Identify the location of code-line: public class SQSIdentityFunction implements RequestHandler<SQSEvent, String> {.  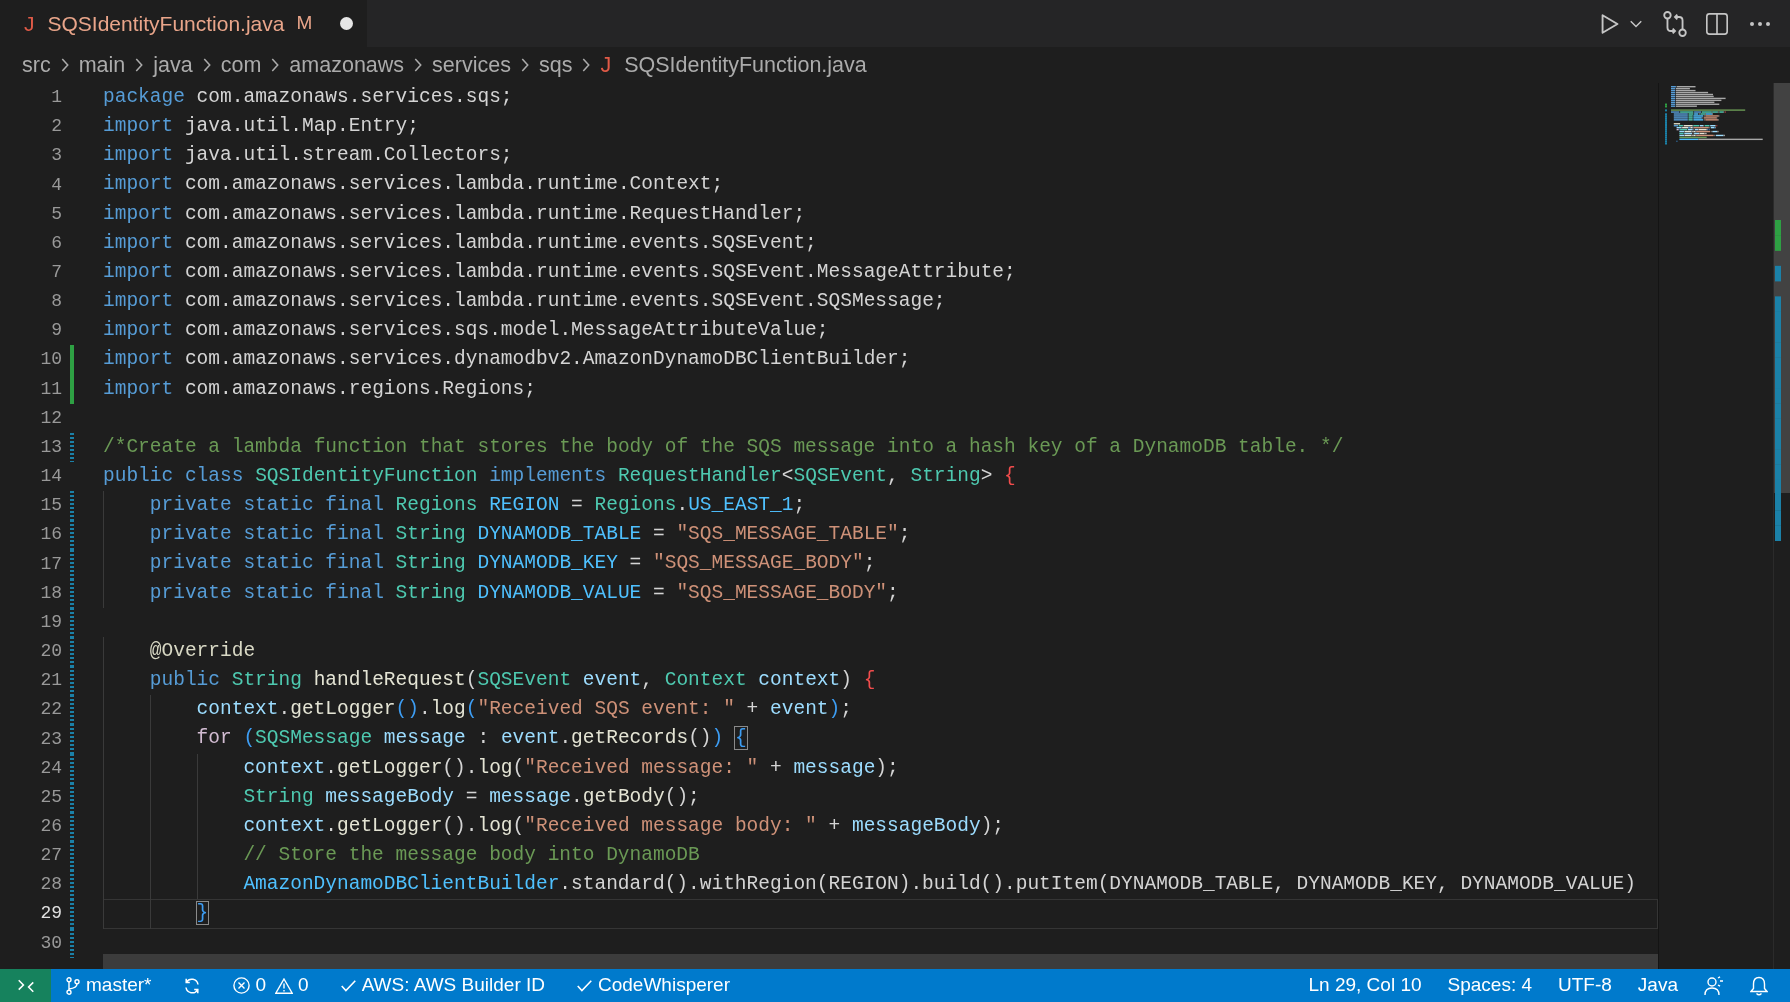
(559, 476).